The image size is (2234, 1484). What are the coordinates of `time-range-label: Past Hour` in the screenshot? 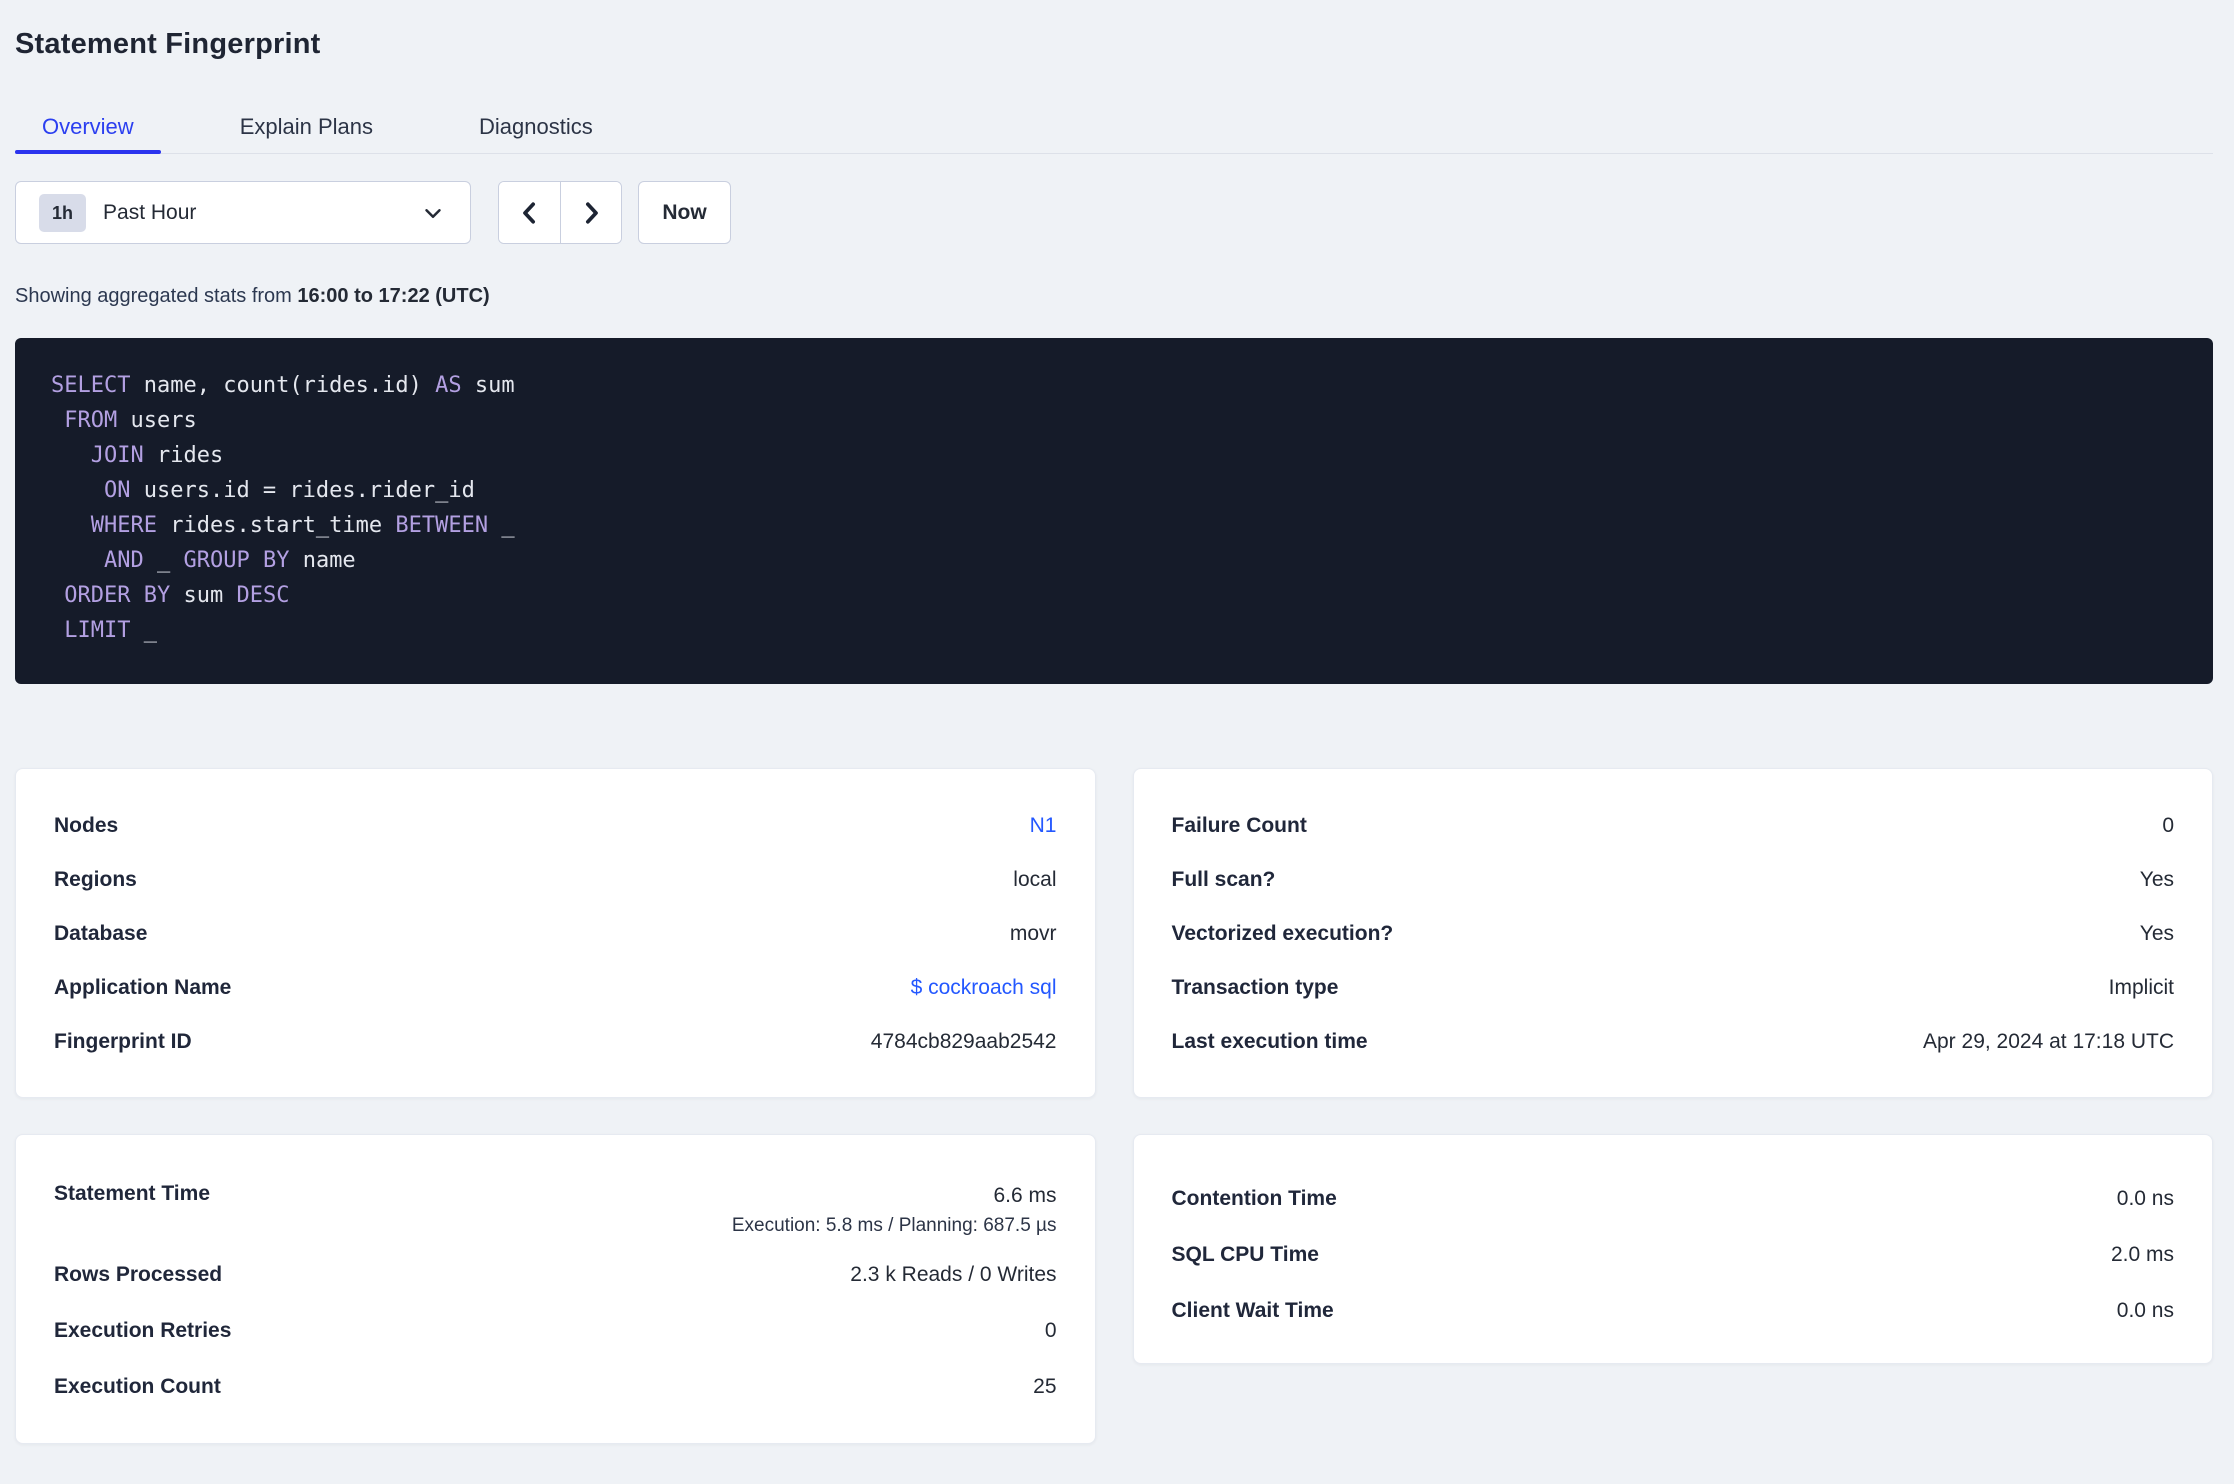 It's located at (150, 212).